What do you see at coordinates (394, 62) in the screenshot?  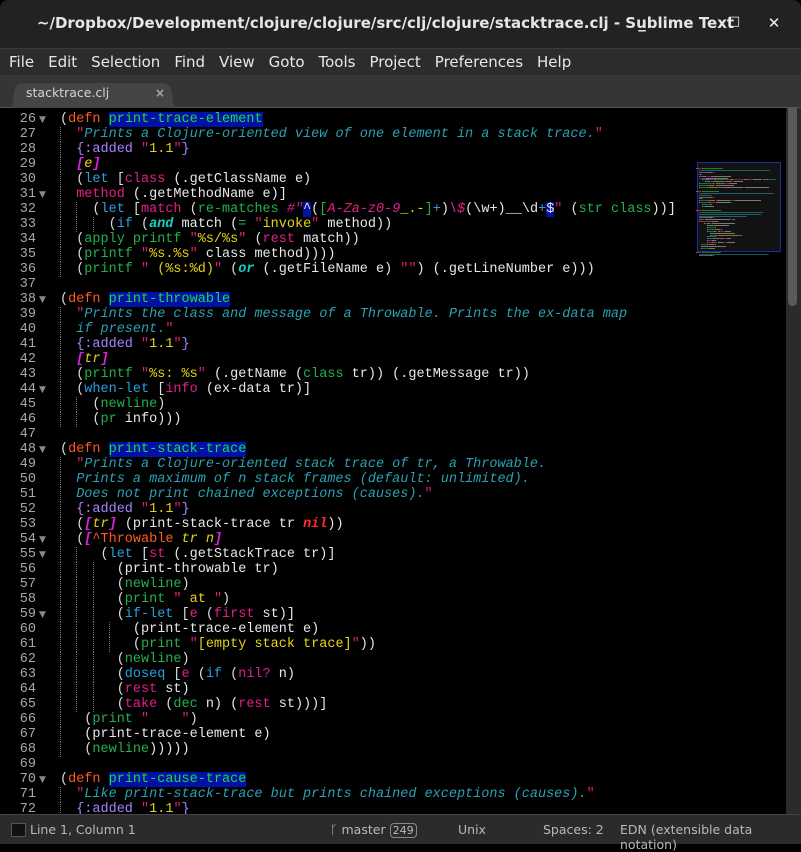 I see `menu-project: Project` at bounding box center [394, 62].